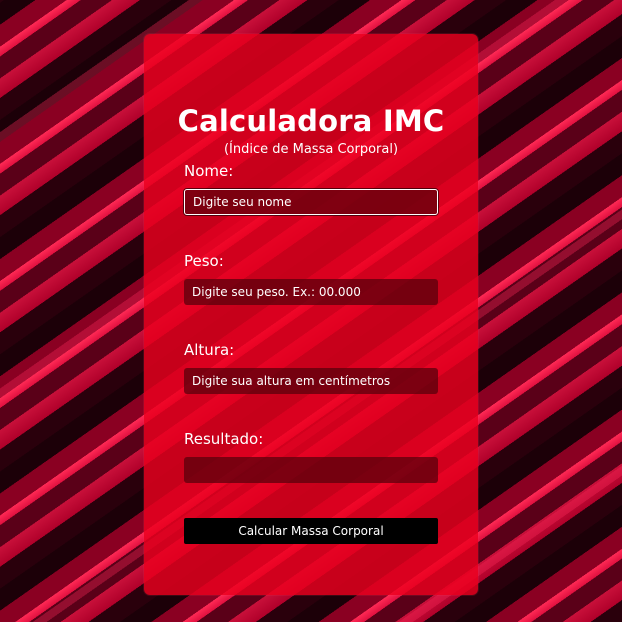  I want to click on result-label: Resultado:, so click(224, 439).